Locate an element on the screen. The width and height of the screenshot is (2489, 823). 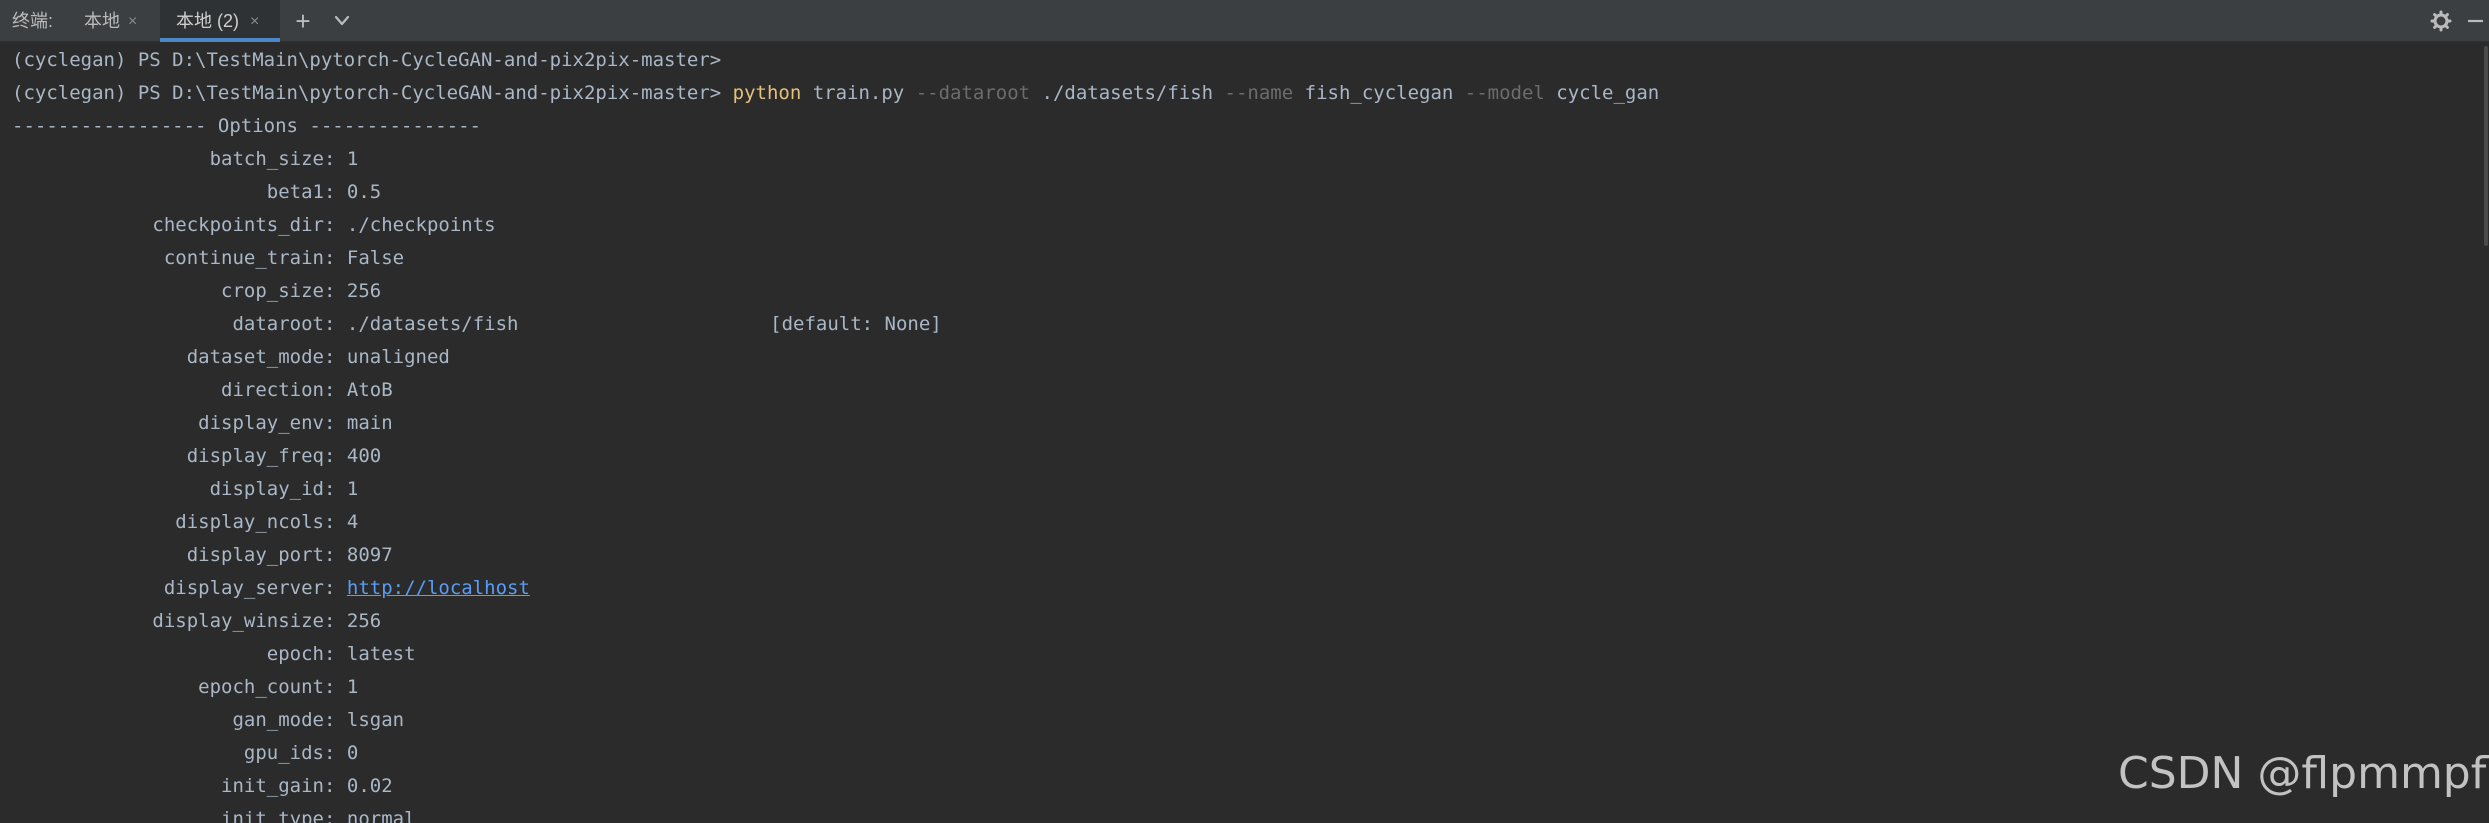
option-key: direction is located at coordinates (272, 390).